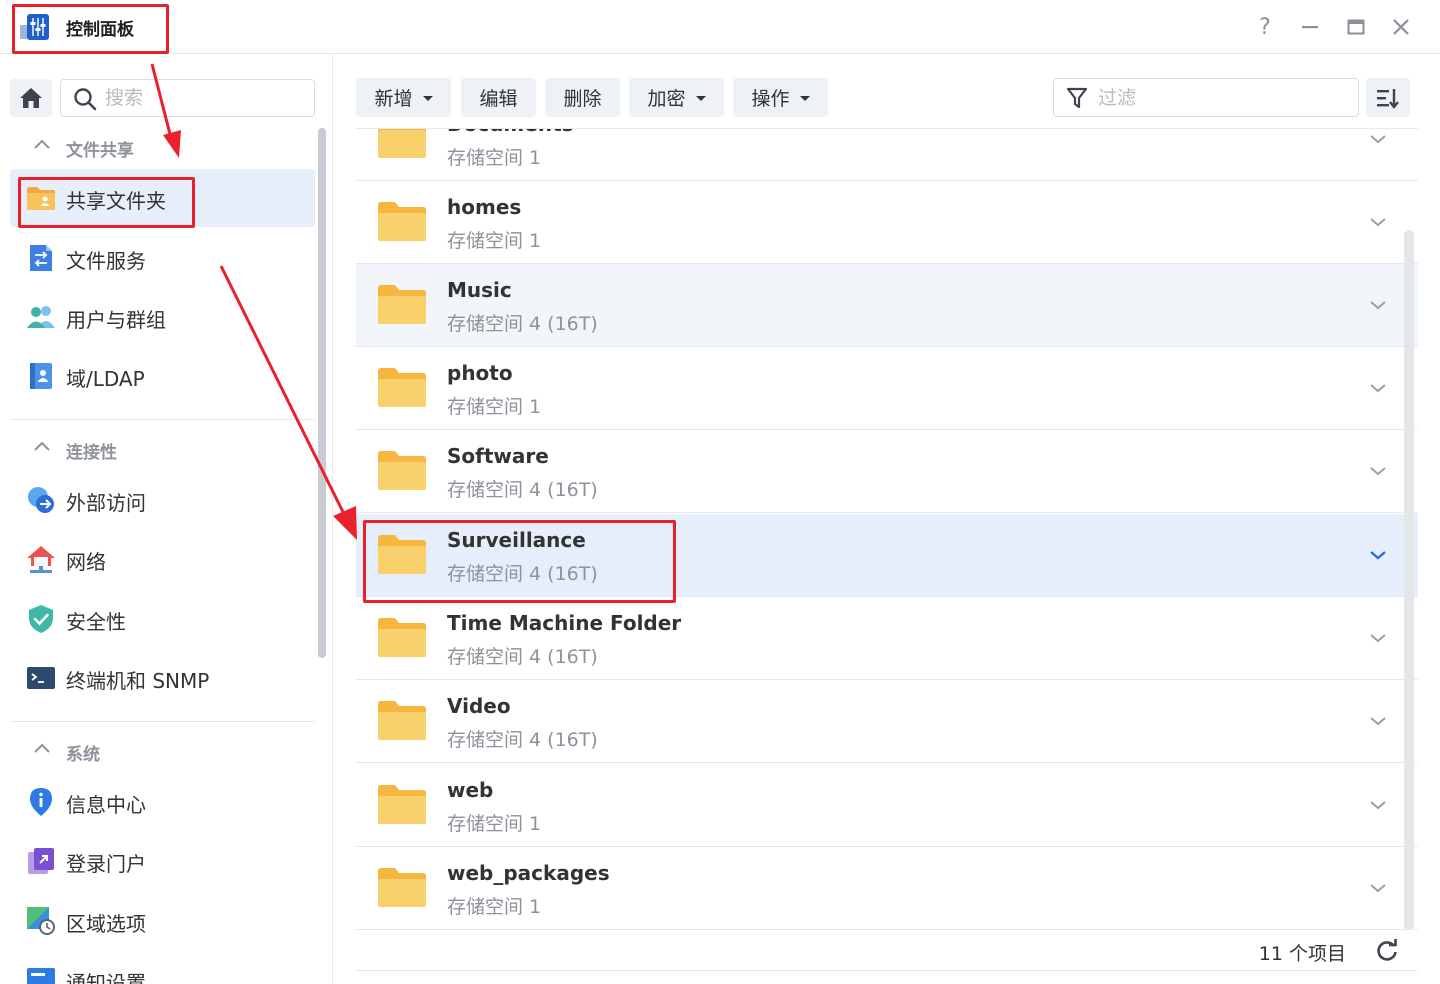 The image size is (1440, 984). I want to click on sidebar-scrollbar, so click(322, 393).